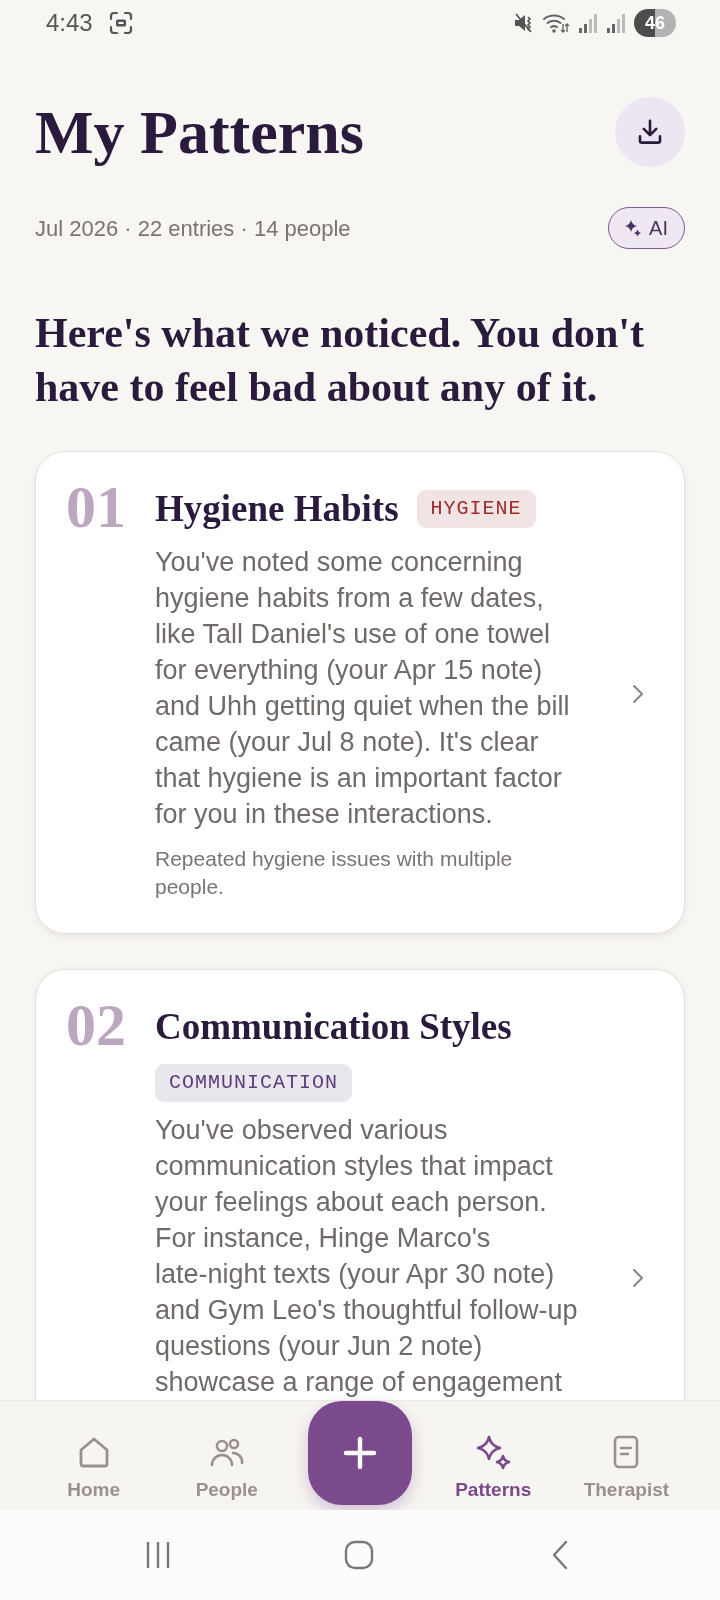 This screenshot has width=720, height=1600. What do you see at coordinates (559, 1555) in the screenshot?
I see `back-icon` at bounding box center [559, 1555].